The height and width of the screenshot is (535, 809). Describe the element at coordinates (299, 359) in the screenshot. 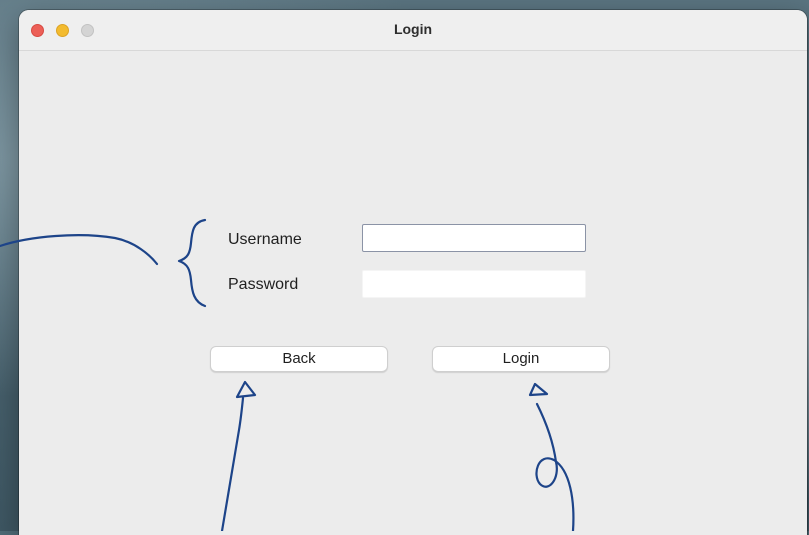

I see `back-button: Back` at that location.